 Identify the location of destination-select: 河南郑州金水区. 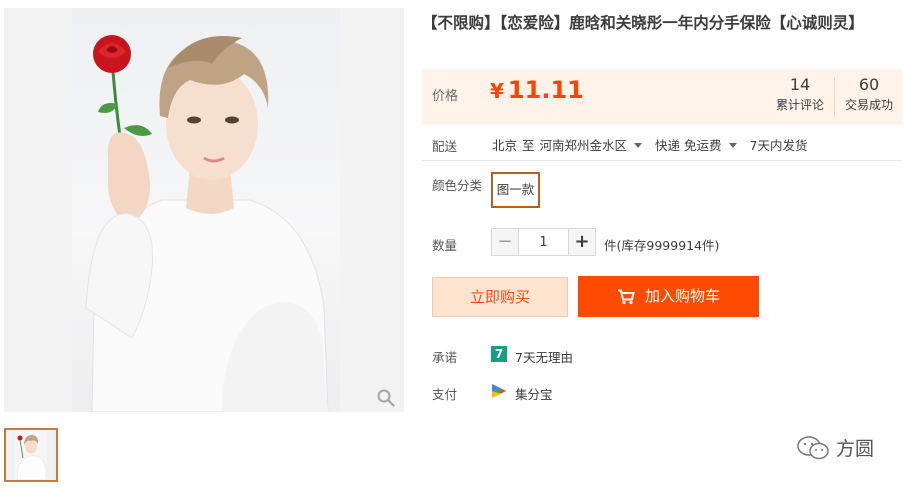
(595, 145).